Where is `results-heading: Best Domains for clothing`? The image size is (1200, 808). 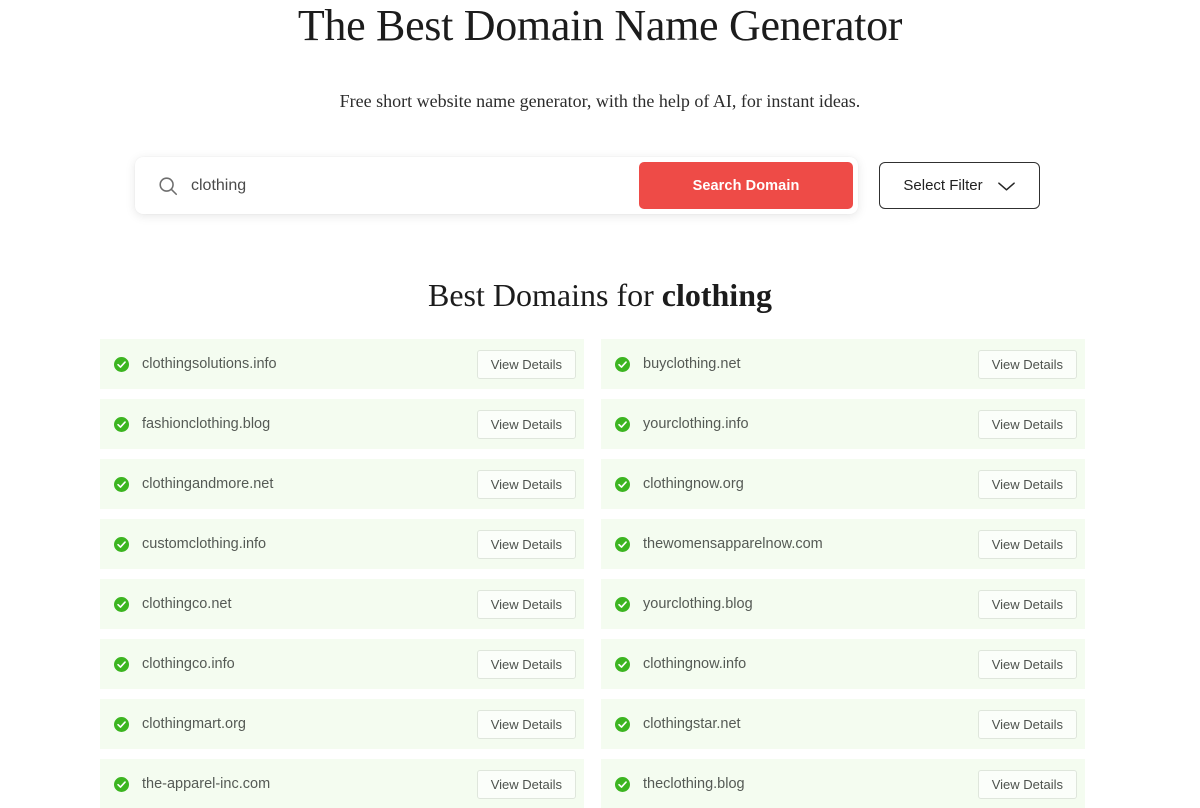
results-heading: Best Domains for clothing is located at coordinates (600, 295).